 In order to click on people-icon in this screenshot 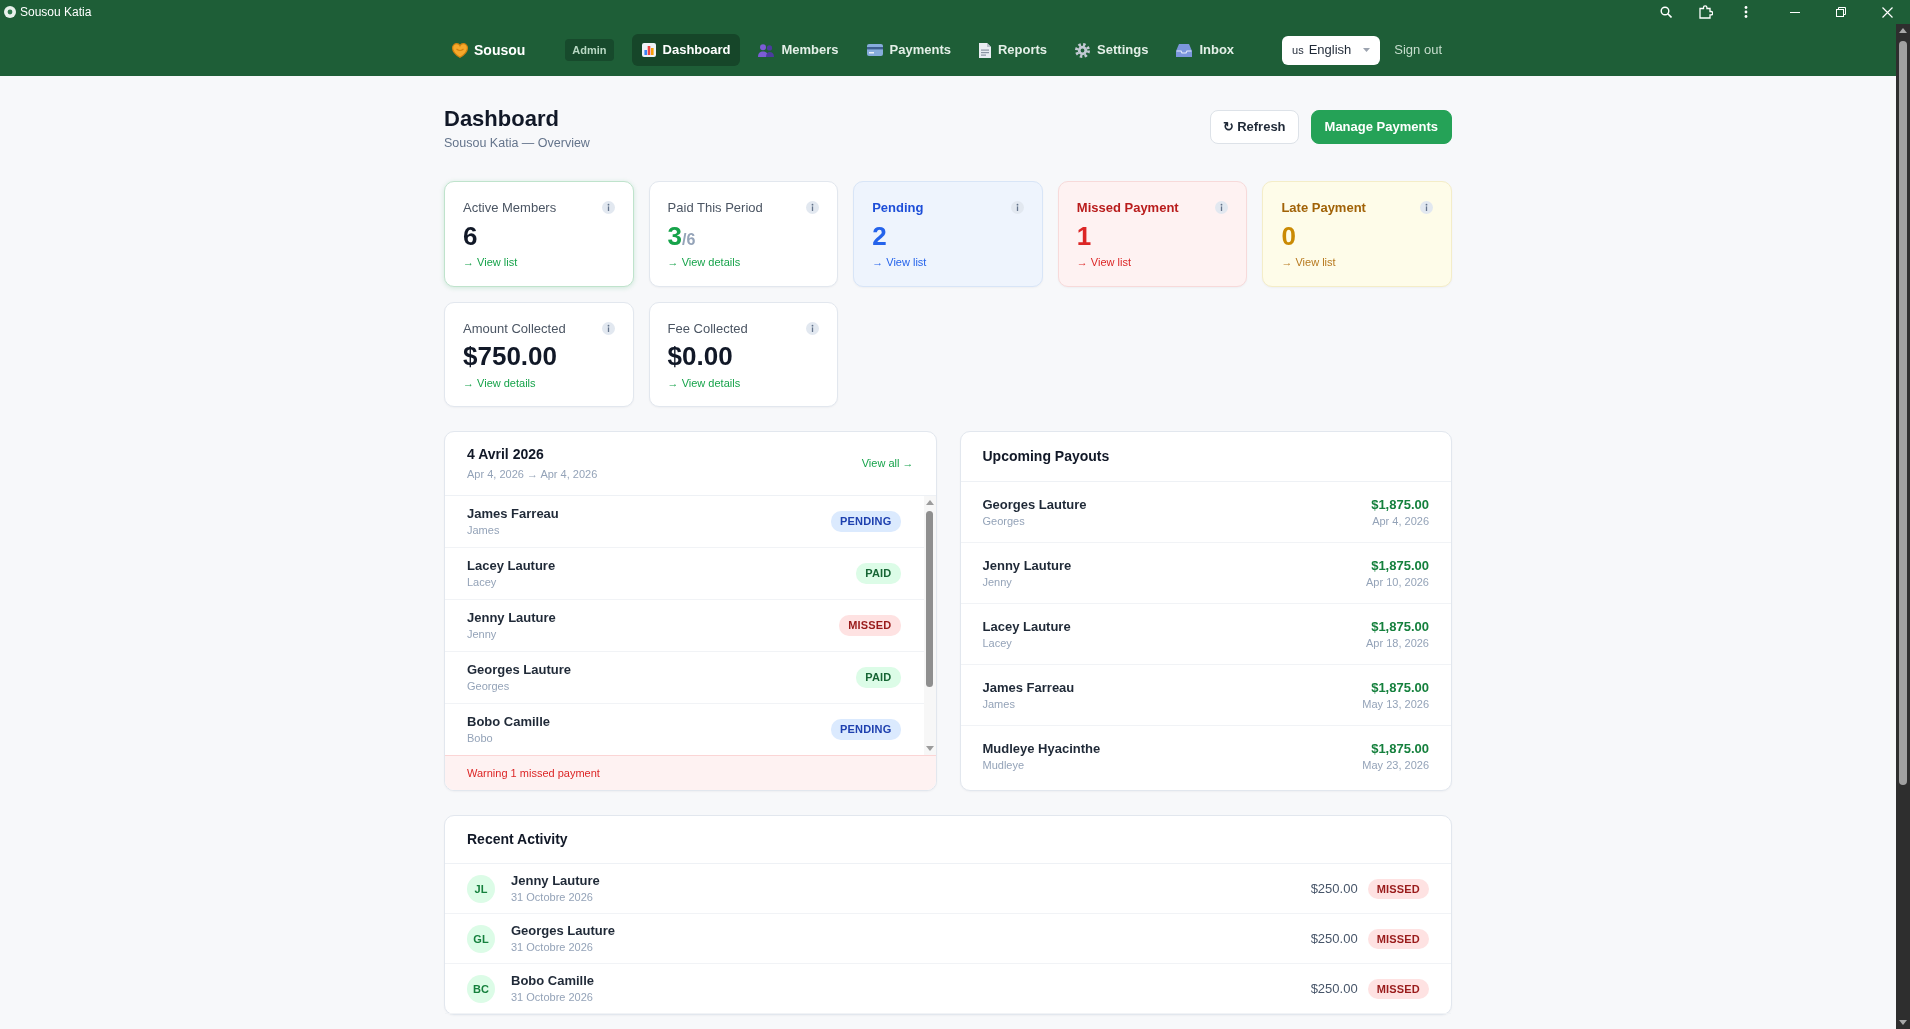, I will do `click(766, 50)`.